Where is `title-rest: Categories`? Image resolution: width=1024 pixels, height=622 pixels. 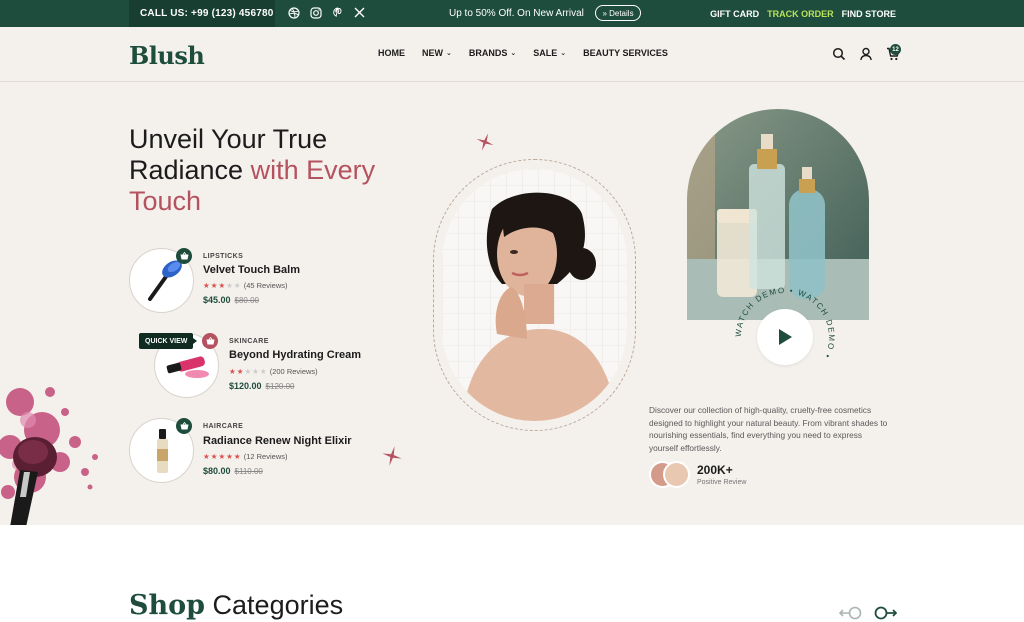 title-rest: Categories is located at coordinates (274, 605).